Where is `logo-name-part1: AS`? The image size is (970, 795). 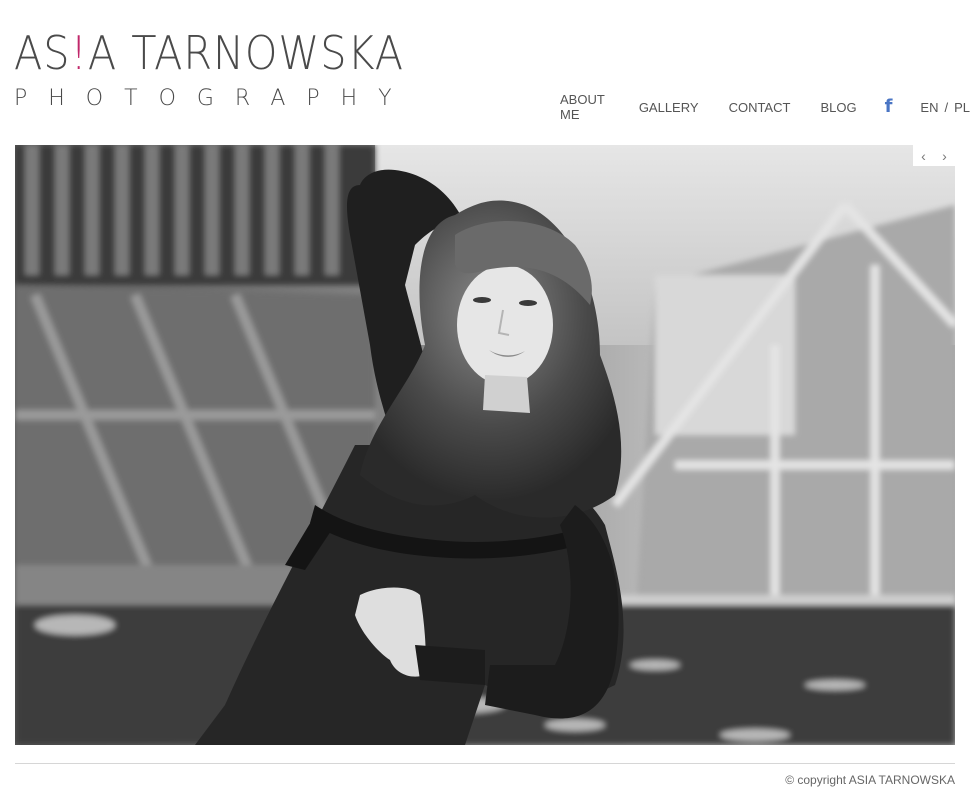
logo-name-part1: AS is located at coordinates (42, 53).